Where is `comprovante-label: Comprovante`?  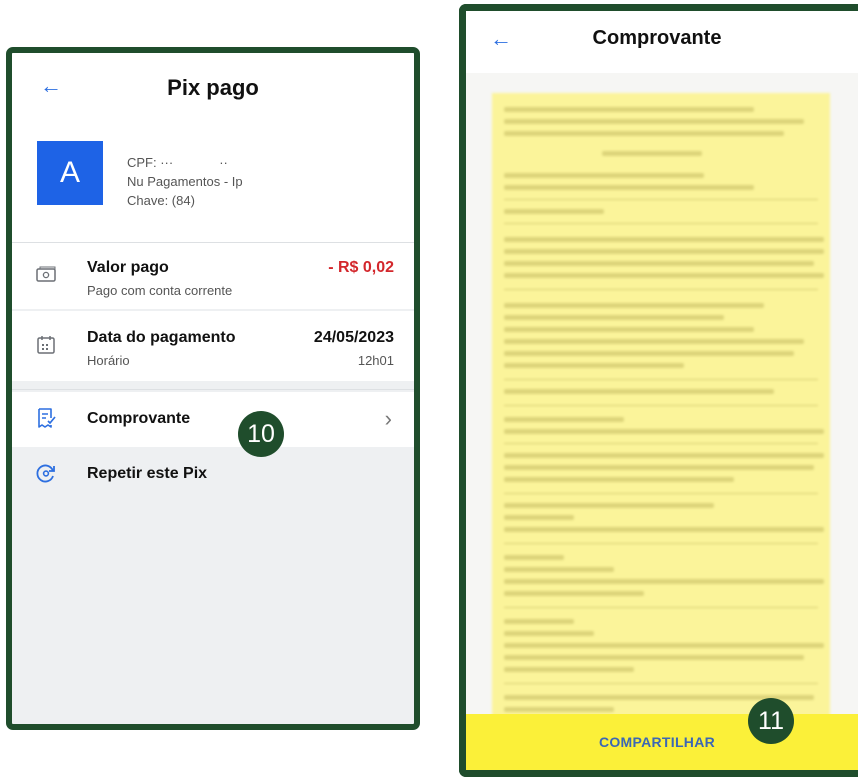 comprovante-label: Comprovante is located at coordinates (139, 418).